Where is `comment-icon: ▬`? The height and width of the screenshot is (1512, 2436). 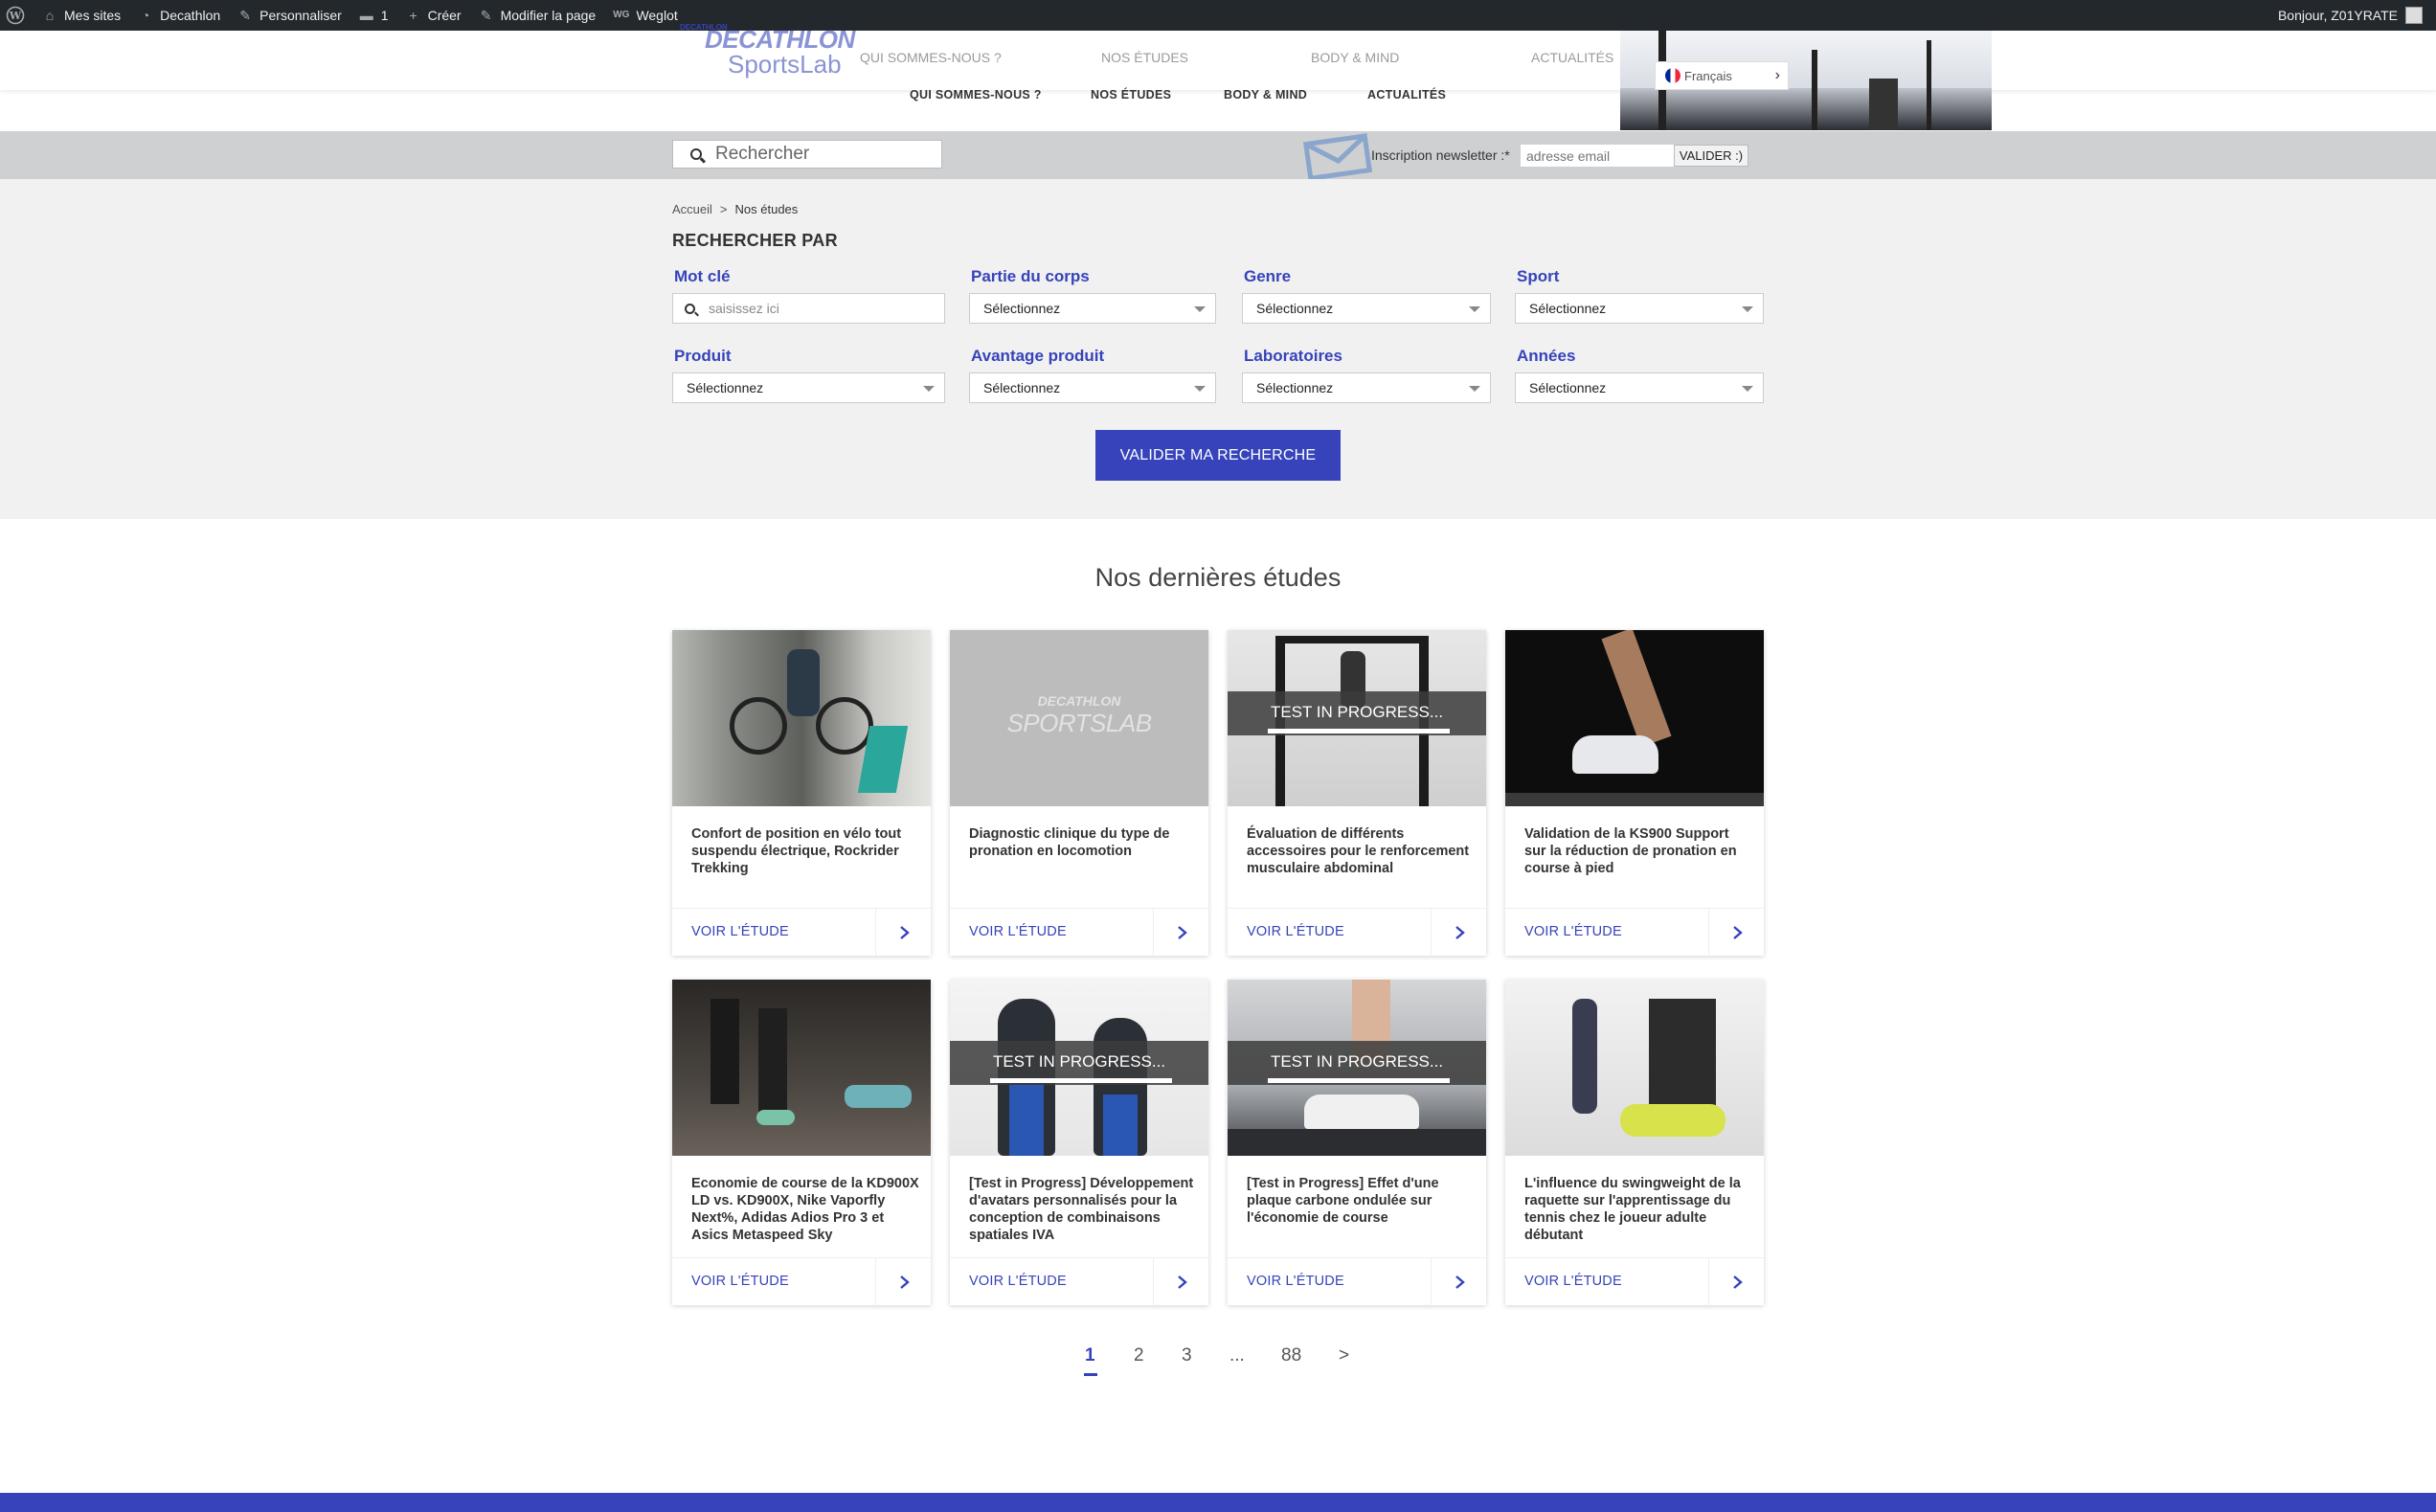 comment-icon: ▬ is located at coordinates (366, 15).